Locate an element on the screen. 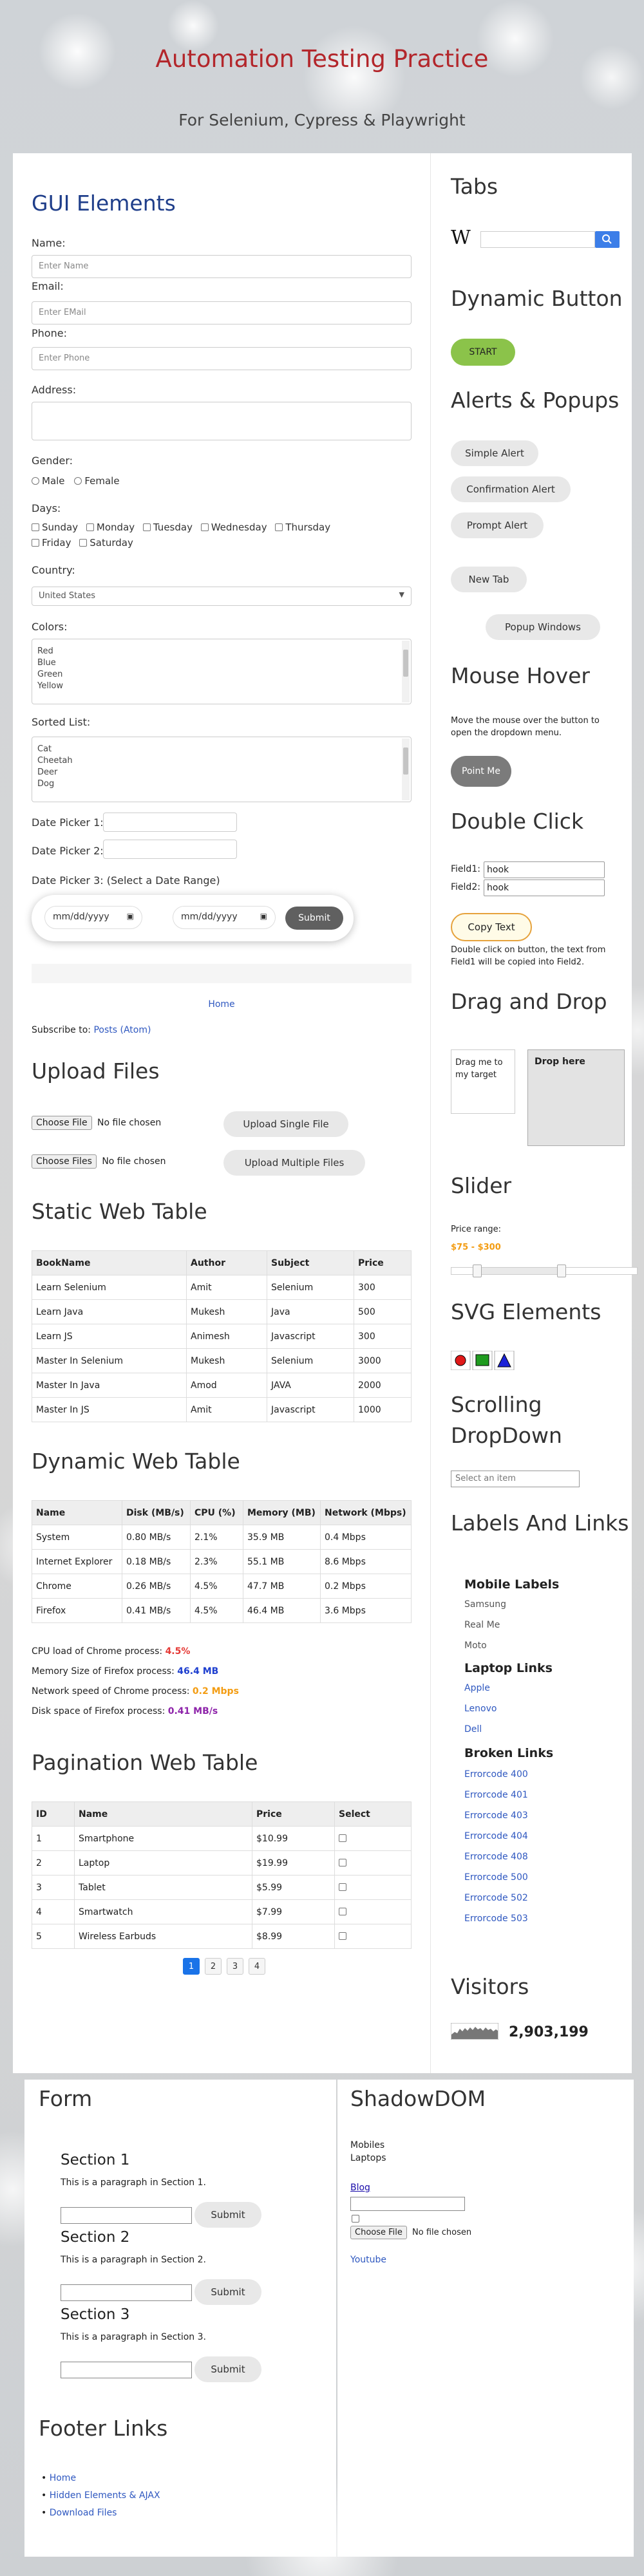  broken-link: Errorcode 502 is located at coordinates (496, 1903).